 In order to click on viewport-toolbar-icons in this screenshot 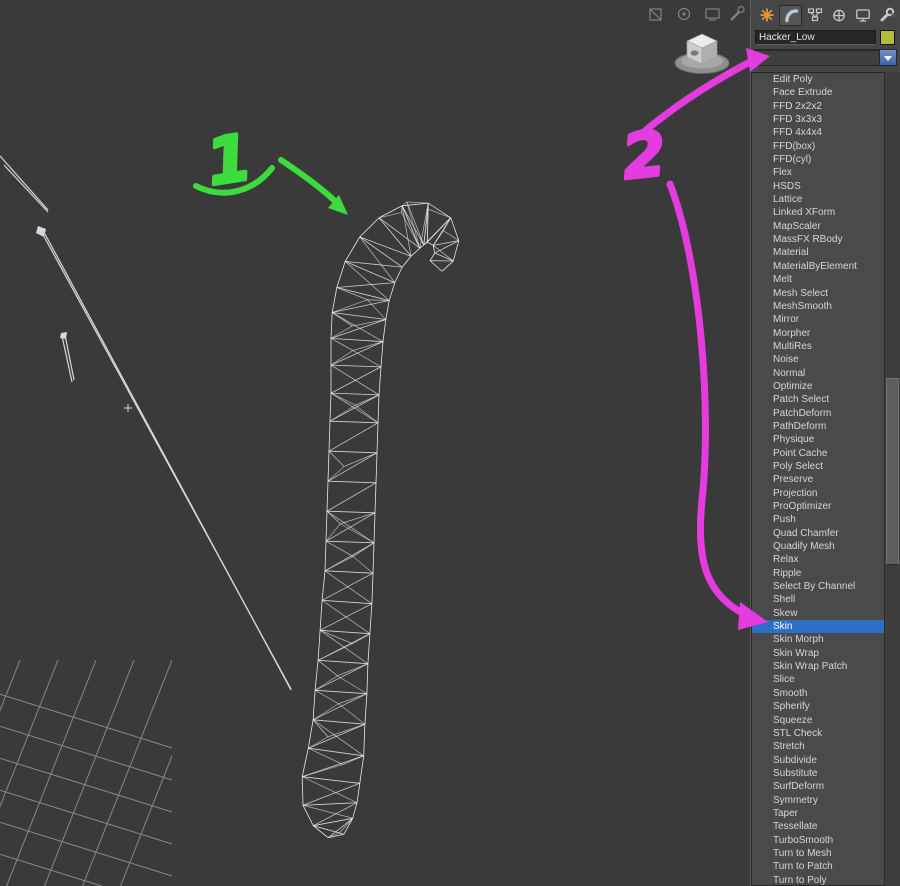, I will do `click(697, 13)`.